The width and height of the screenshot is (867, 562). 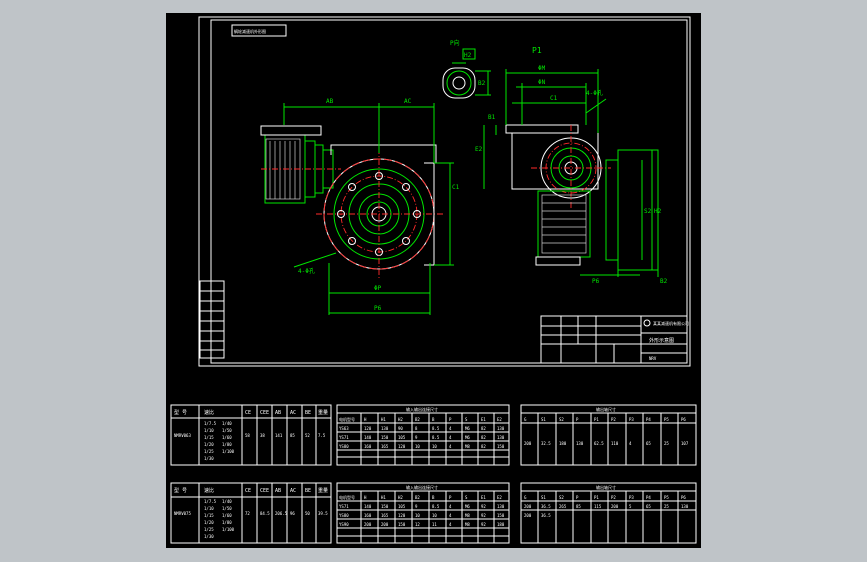 What do you see at coordinates (347, 419) in the screenshot?
I see `t2-header: 电机型号` at bounding box center [347, 419].